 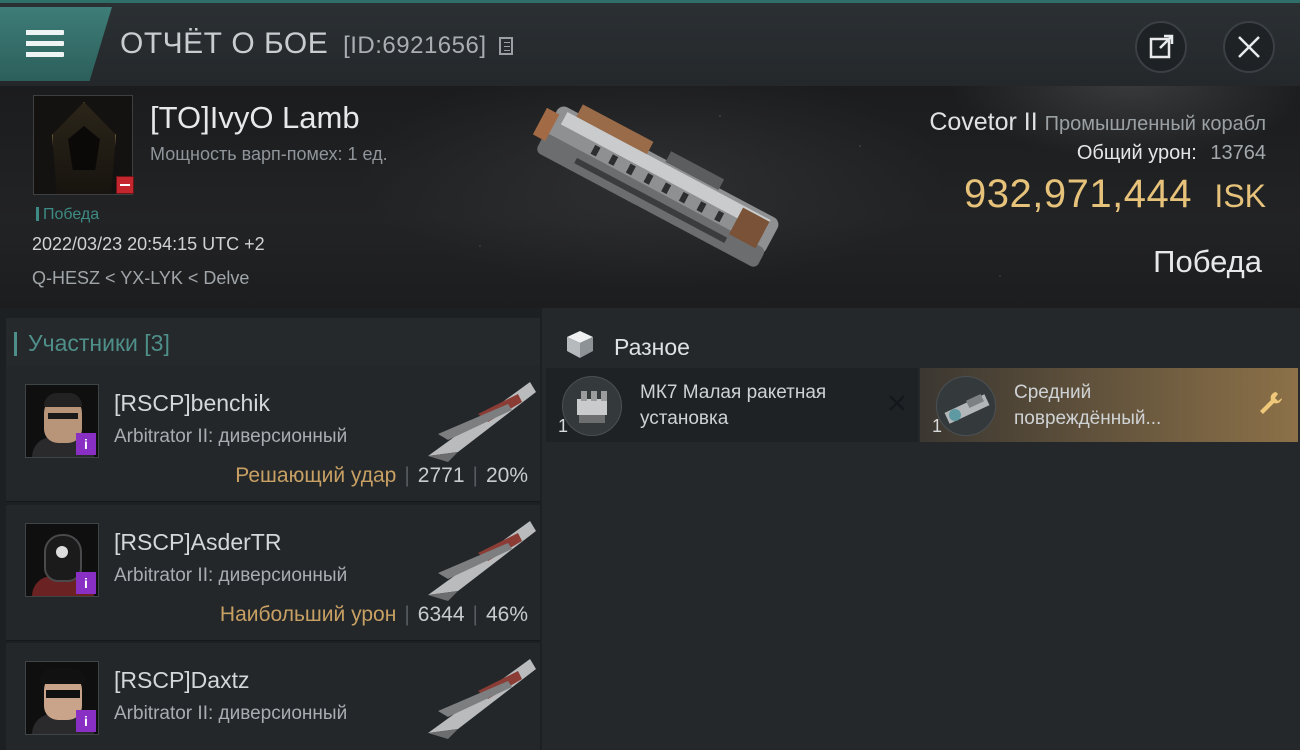 I want to click on kill-location: Q-HESZ < YX-LYK < Delve, so click(x=140, y=278).